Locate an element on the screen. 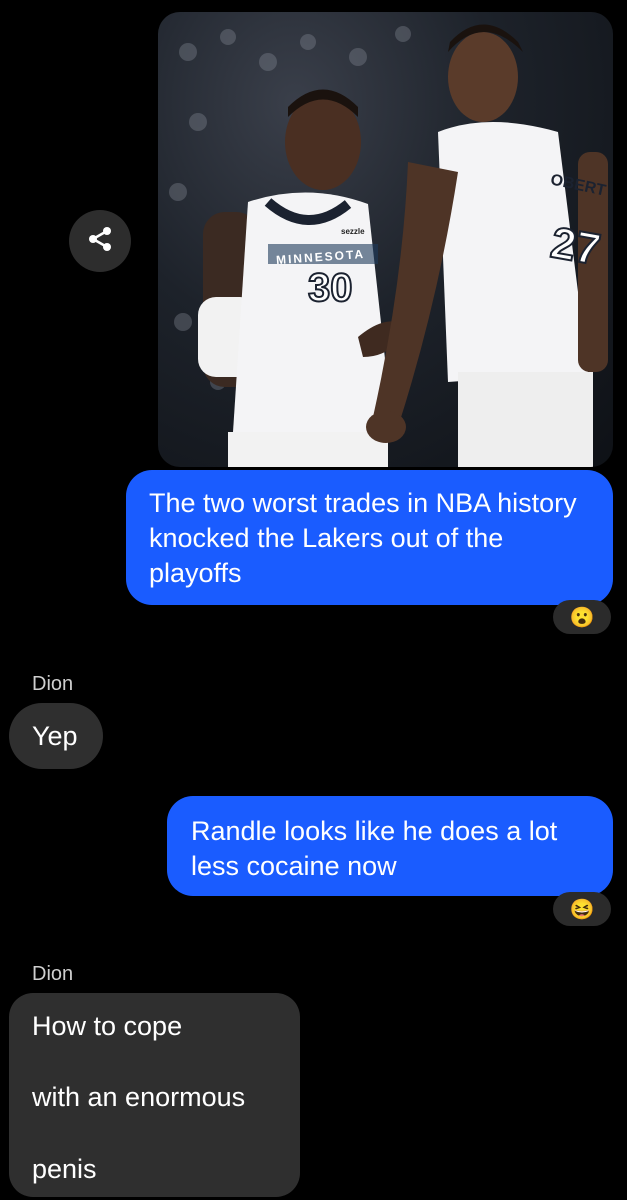  jersey-sponsor-text: sezzle is located at coordinates (353, 231).